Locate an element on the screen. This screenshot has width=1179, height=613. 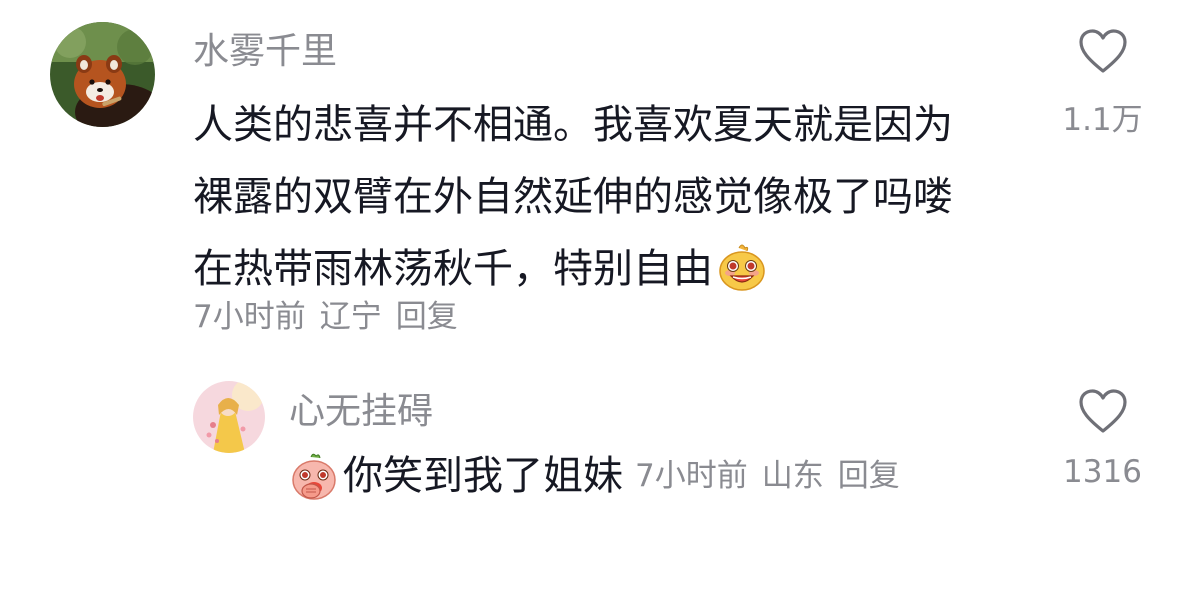
like-count: 1316 is located at coordinates (1102, 472).